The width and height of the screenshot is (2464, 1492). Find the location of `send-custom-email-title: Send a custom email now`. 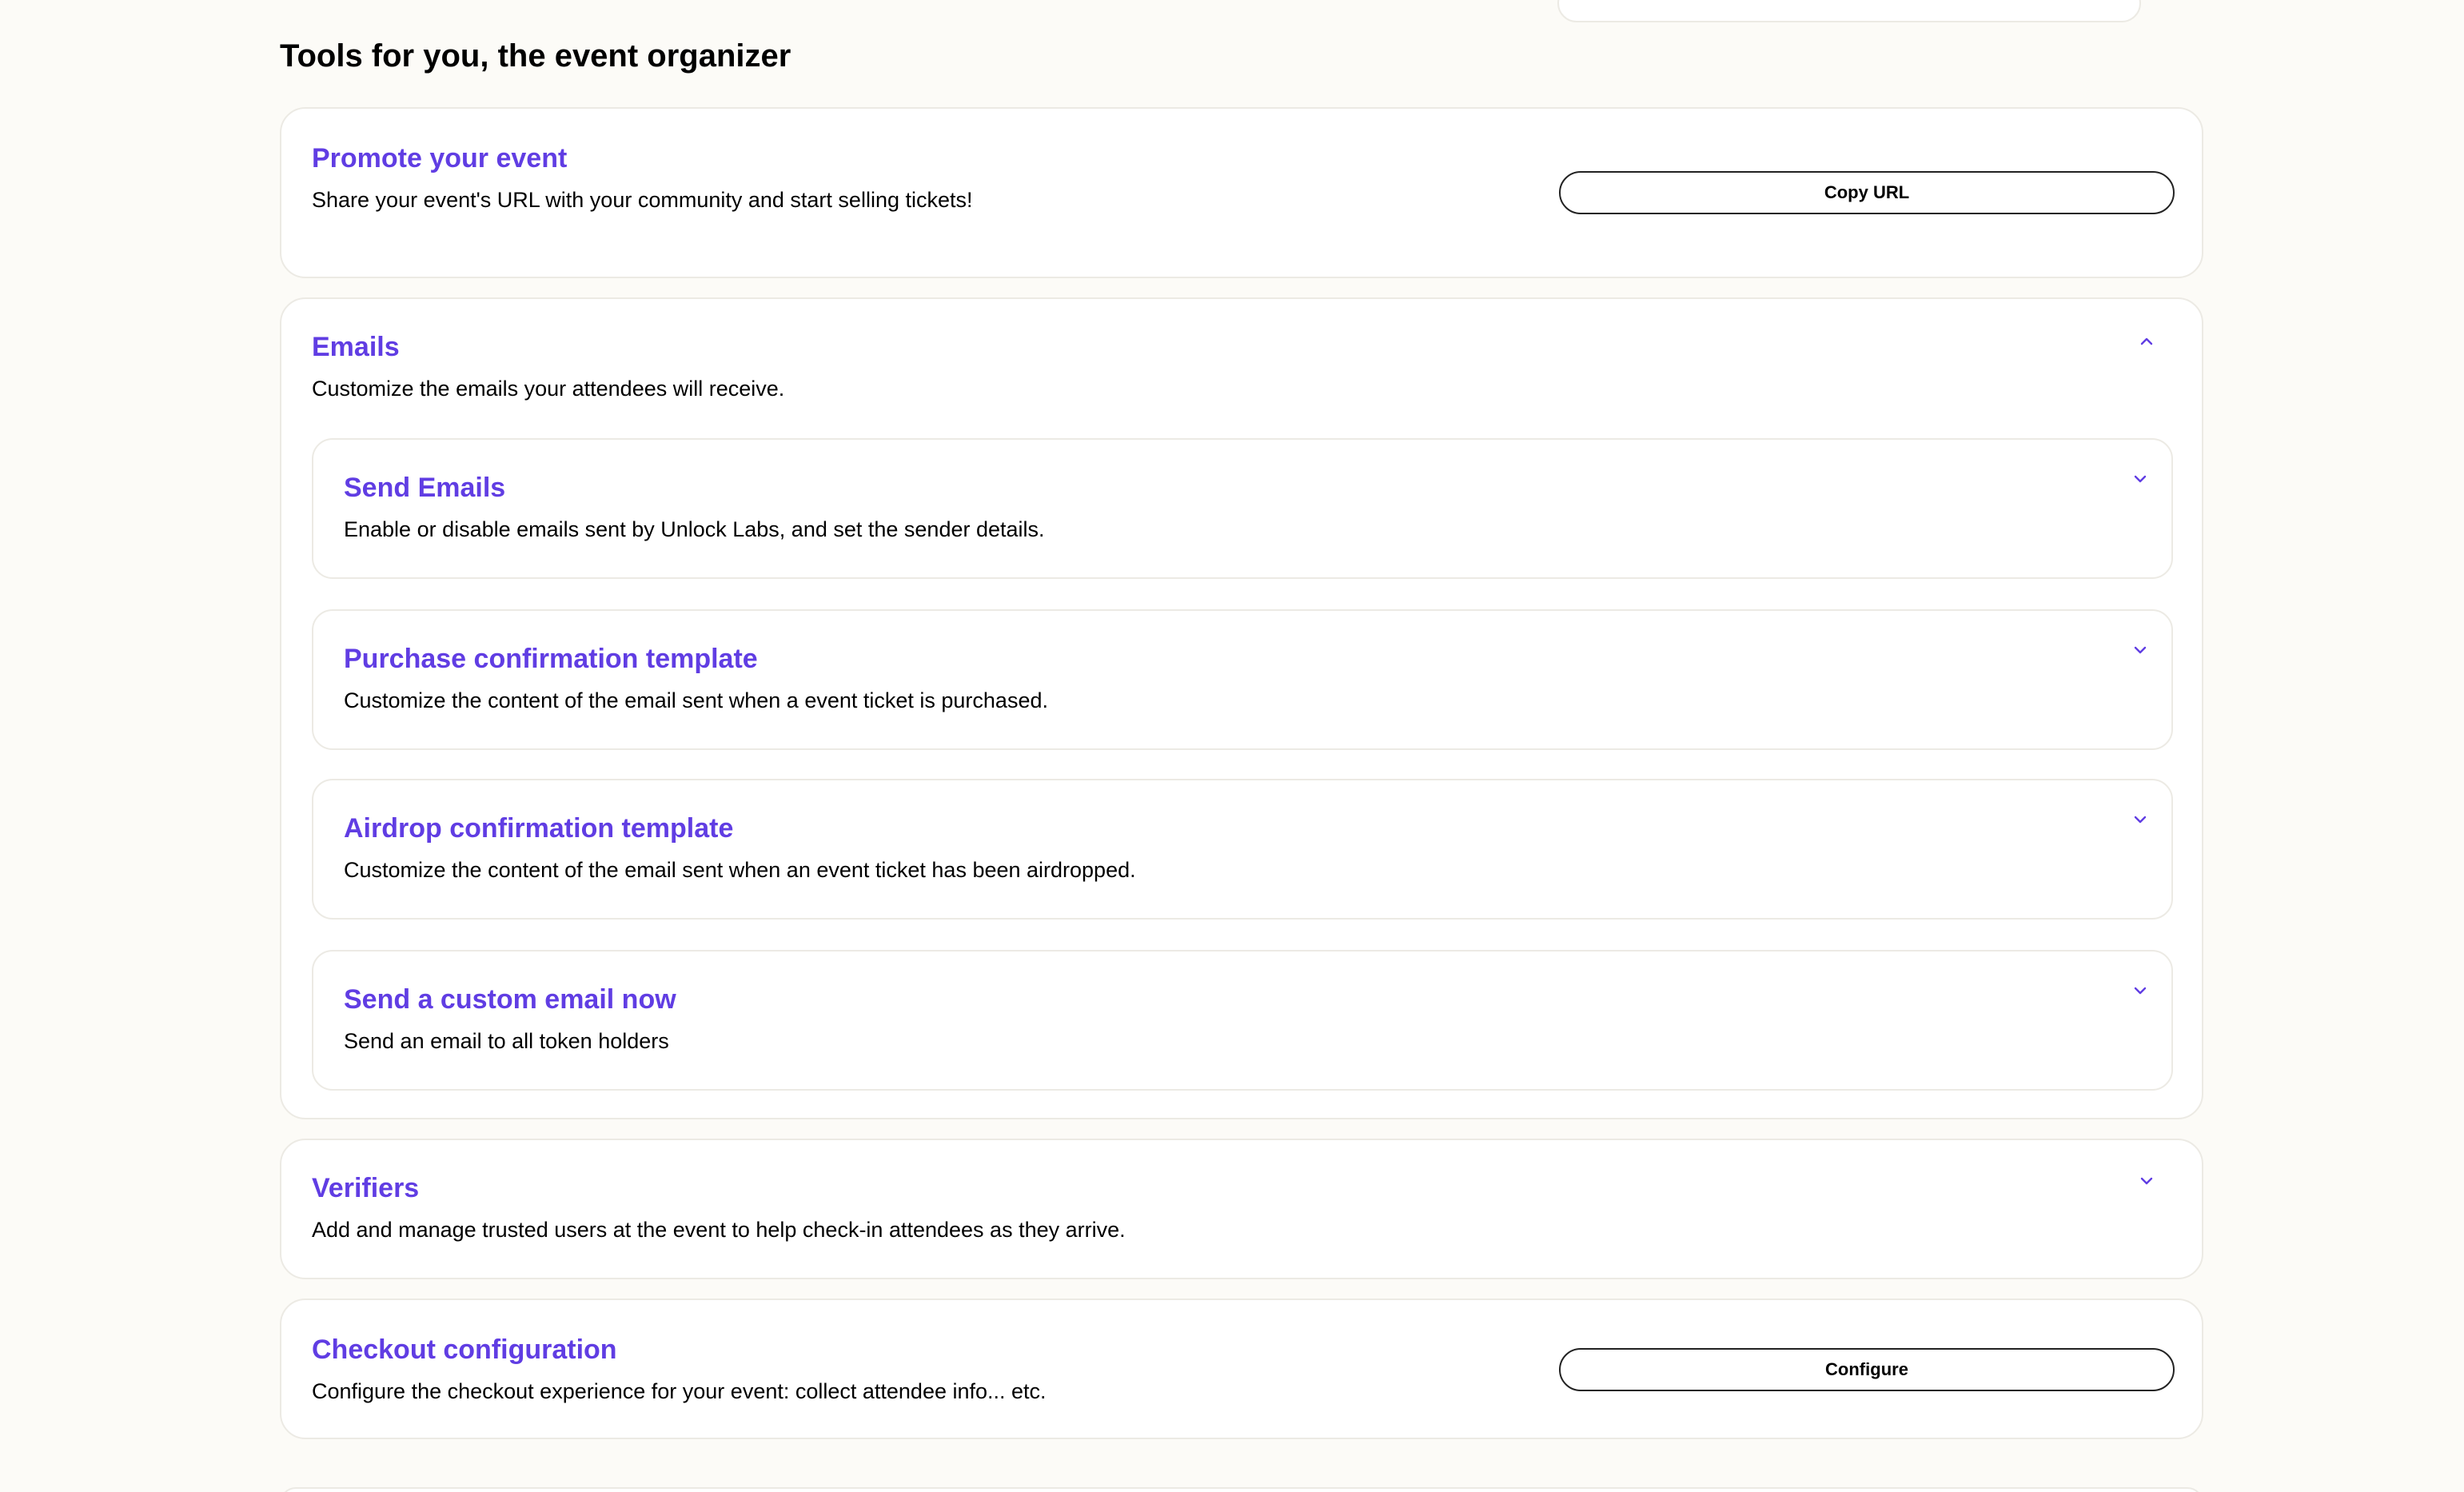

send-custom-email-title: Send a custom email now is located at coordinates (510, 999).